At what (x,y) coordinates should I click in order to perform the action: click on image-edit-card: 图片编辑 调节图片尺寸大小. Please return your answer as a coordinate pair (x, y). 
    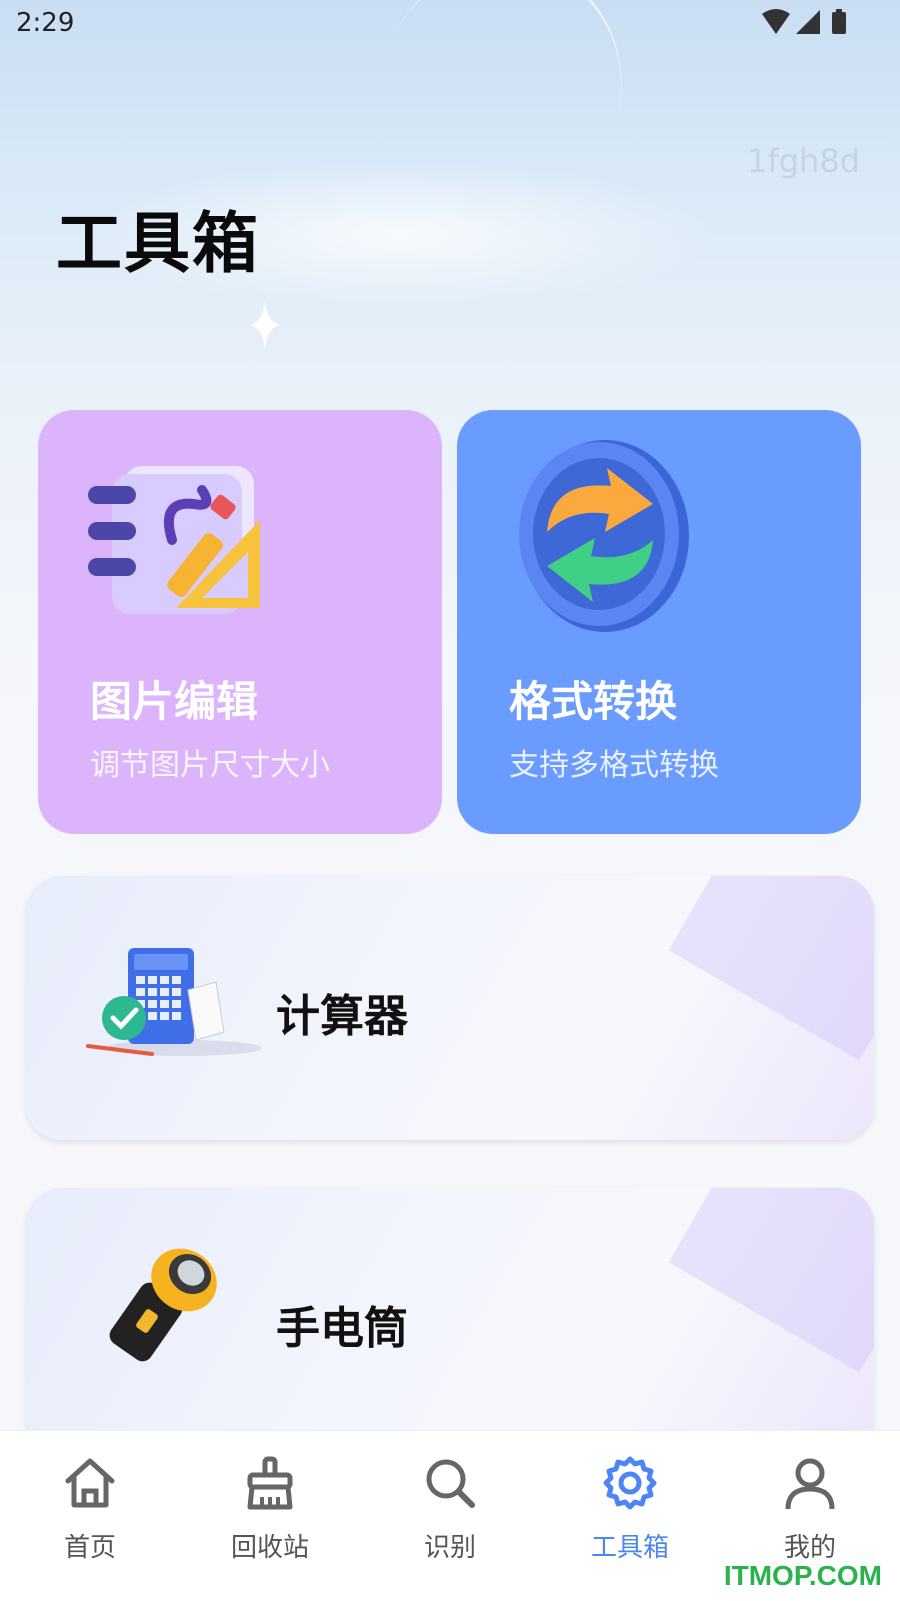
    Looking at the image, I should click on (240, 622).